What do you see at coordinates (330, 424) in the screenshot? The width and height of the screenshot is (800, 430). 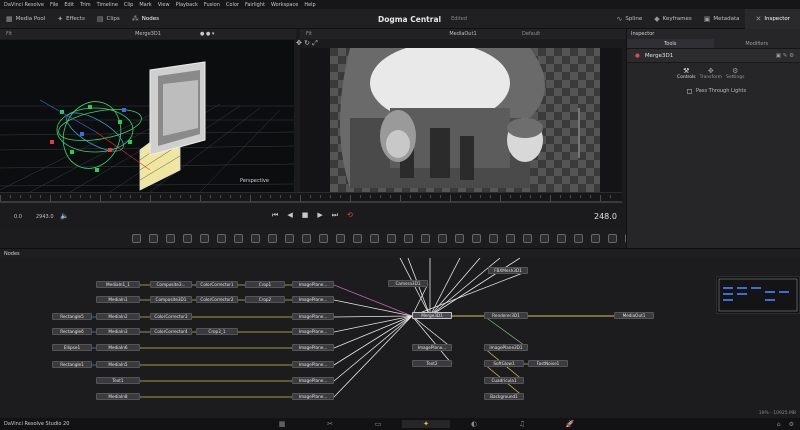 I see `page-tab-cut-icon: ✂` at bounding box center [330, 424].